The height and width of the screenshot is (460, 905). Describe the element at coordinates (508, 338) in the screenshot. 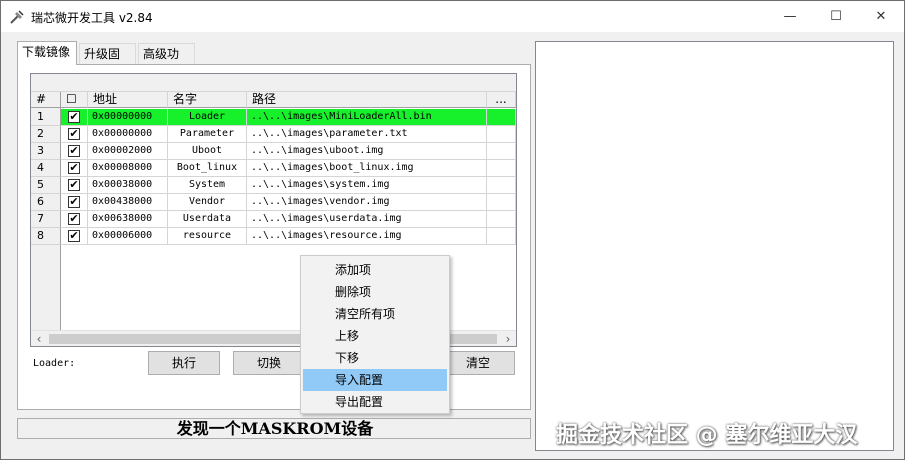

I see `scroll-right-icon: ›` at that location.